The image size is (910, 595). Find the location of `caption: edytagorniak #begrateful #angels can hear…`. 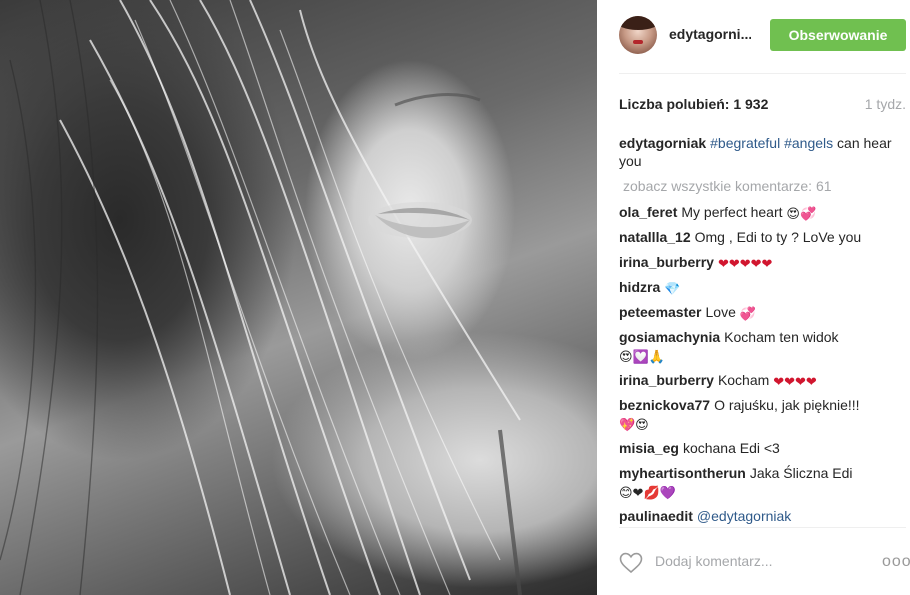

caption: edytagorniak #begrateful #angels can hear… is located at coordinates (762, 152).